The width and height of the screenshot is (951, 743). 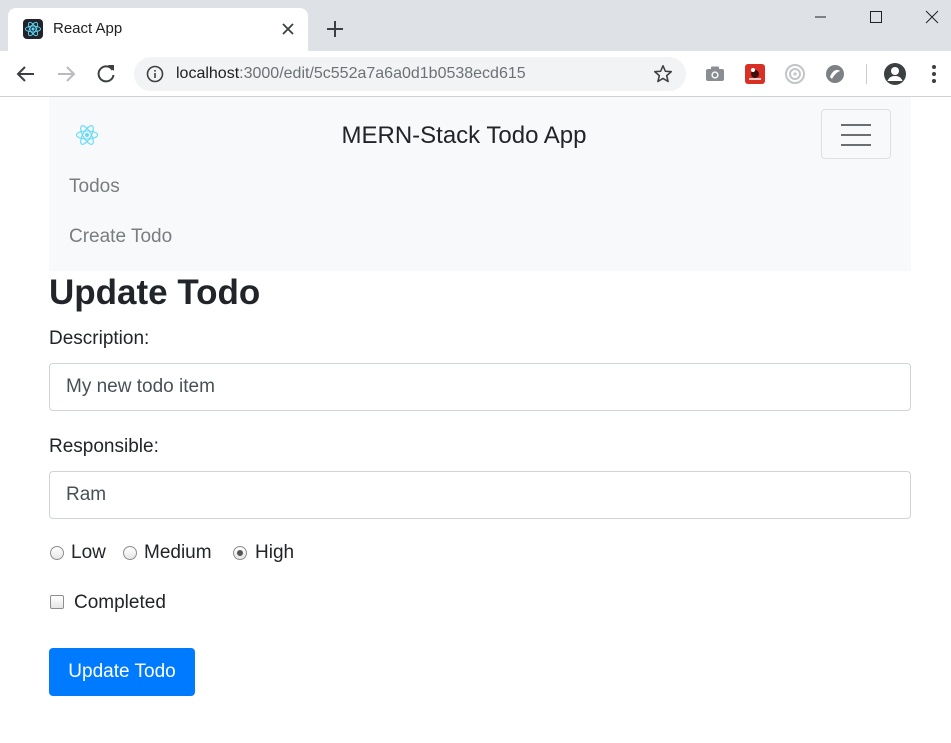 What do you see at coordinates (120, 603) in the screenshot?
I see `completed-label: Completed` at bounding box center [120, 603].